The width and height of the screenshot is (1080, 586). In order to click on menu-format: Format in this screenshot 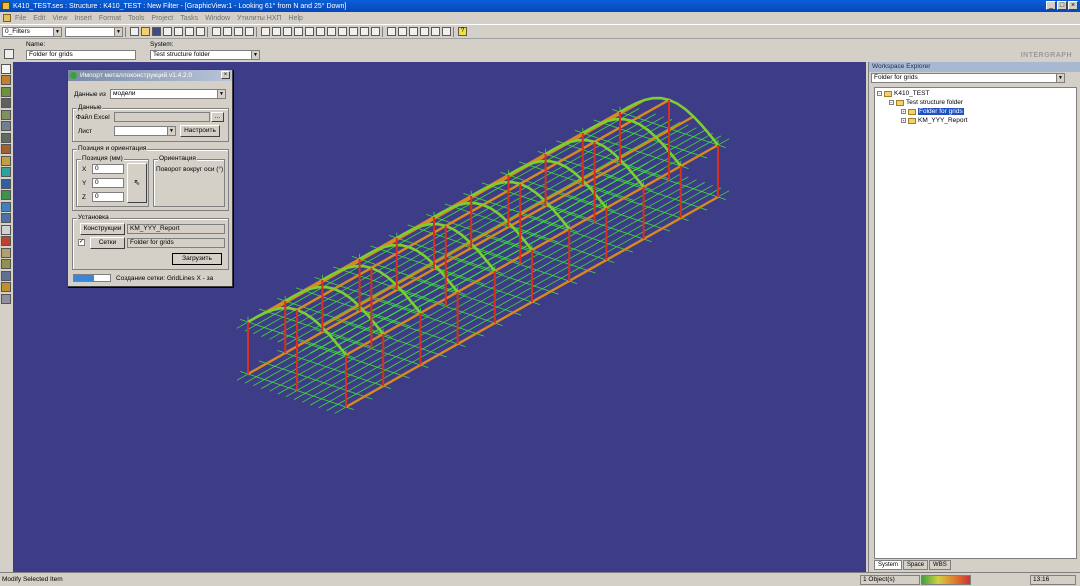, I will do `click(110, 18)`.